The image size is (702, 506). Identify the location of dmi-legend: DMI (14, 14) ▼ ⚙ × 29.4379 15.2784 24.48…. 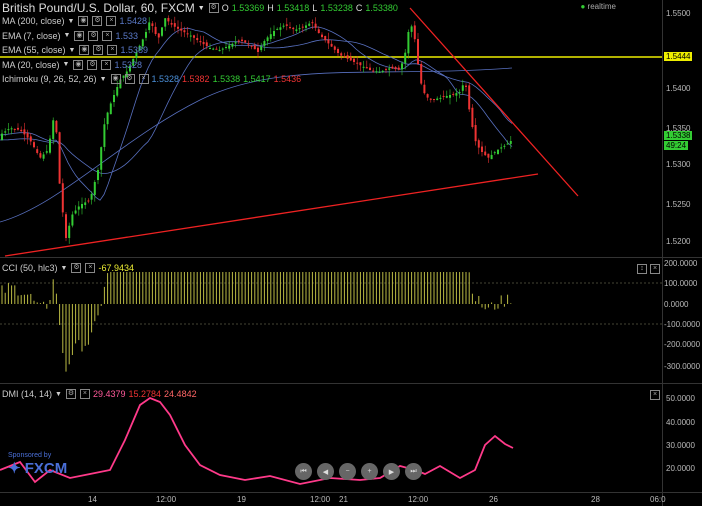
(99, 394).